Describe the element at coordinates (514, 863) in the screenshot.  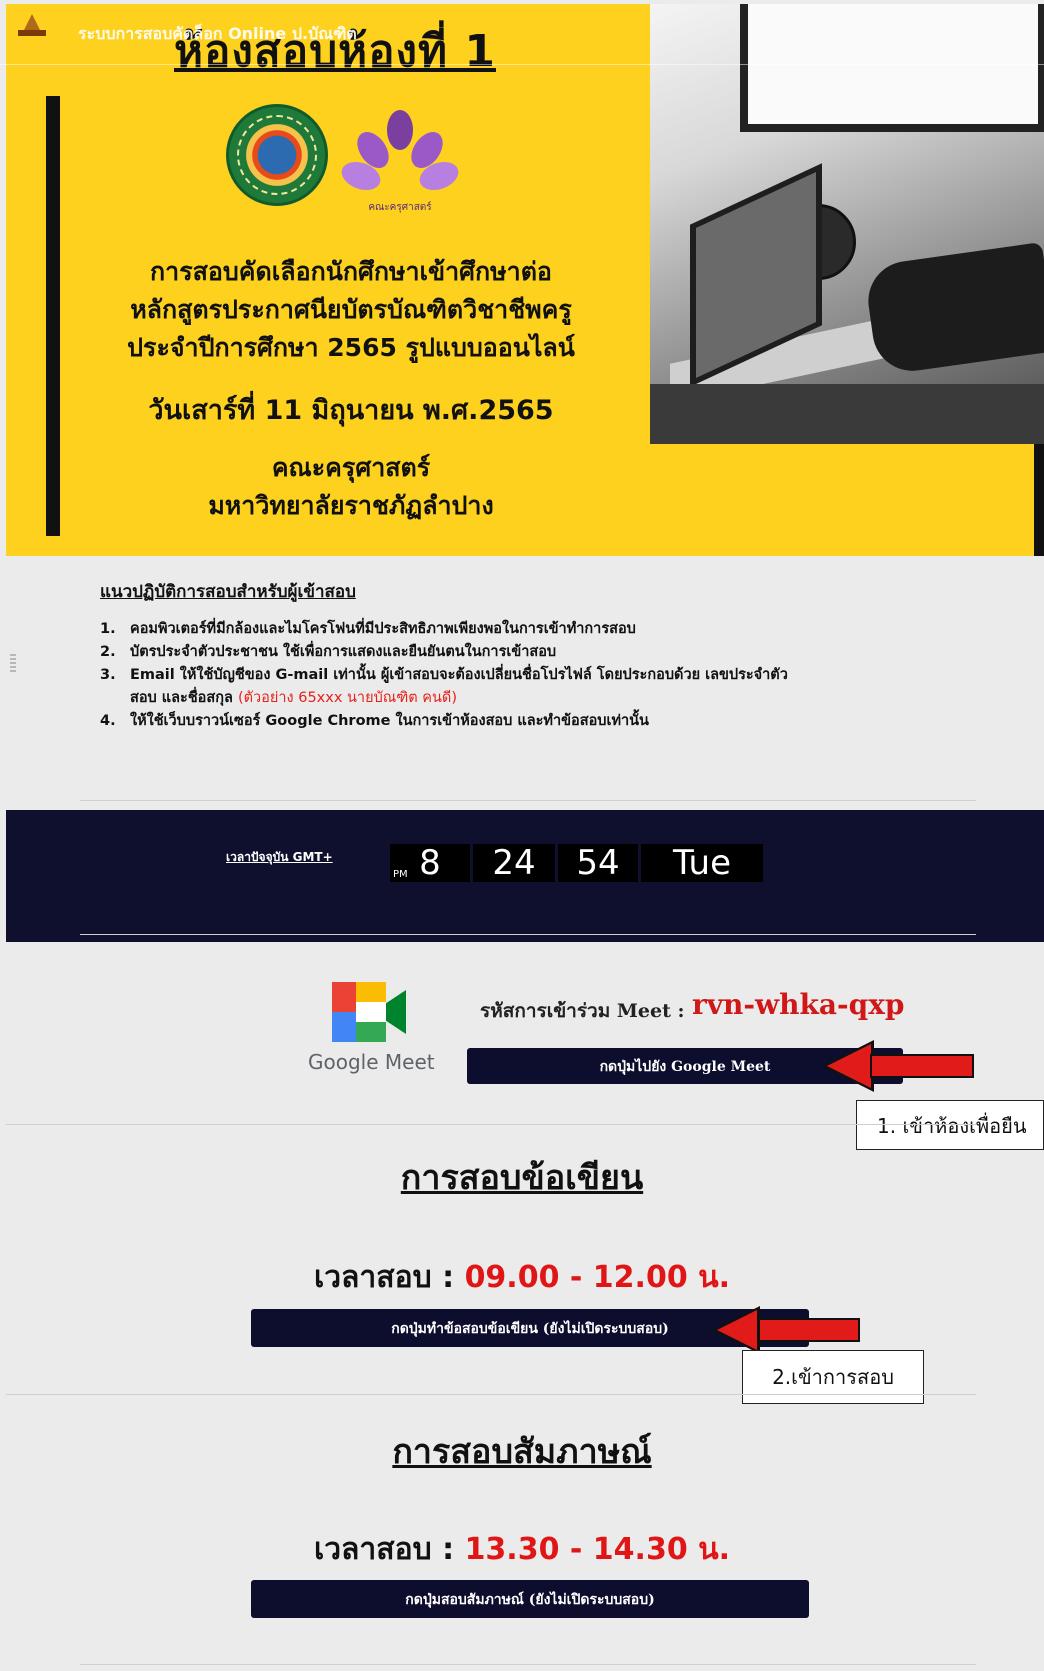
I see `clock-minute: 24` at that location.